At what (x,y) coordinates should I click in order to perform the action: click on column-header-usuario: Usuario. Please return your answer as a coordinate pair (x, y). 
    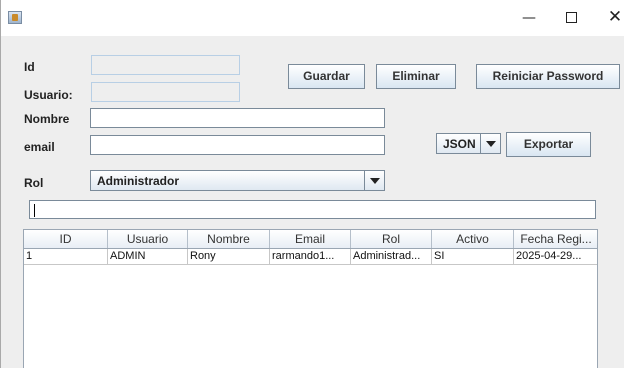
    Looking at the image, I should click on (148, 239).